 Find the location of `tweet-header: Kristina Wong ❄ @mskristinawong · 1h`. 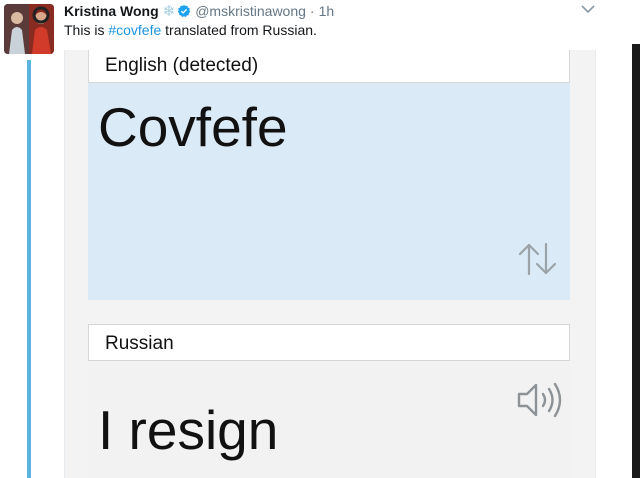

tweet-header: Kristina Wong ❄ @mskristinawong · 1h is located at coordinates (199, 11).